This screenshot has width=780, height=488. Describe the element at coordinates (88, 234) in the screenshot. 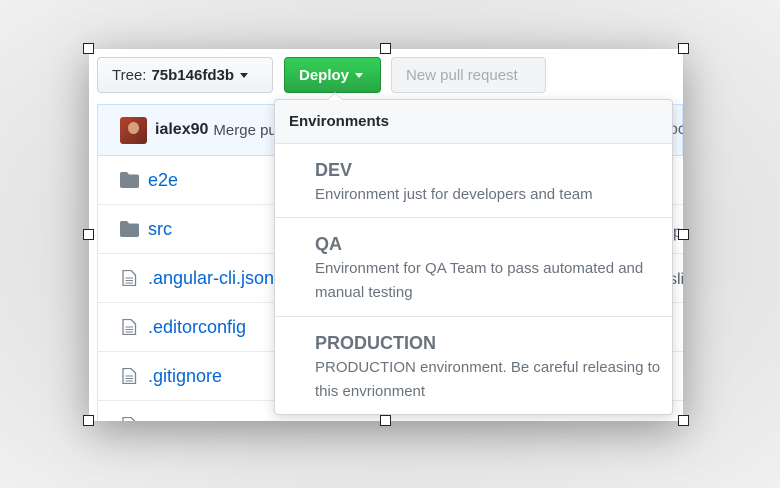

I see `resize-handle-middle-left` at that location.